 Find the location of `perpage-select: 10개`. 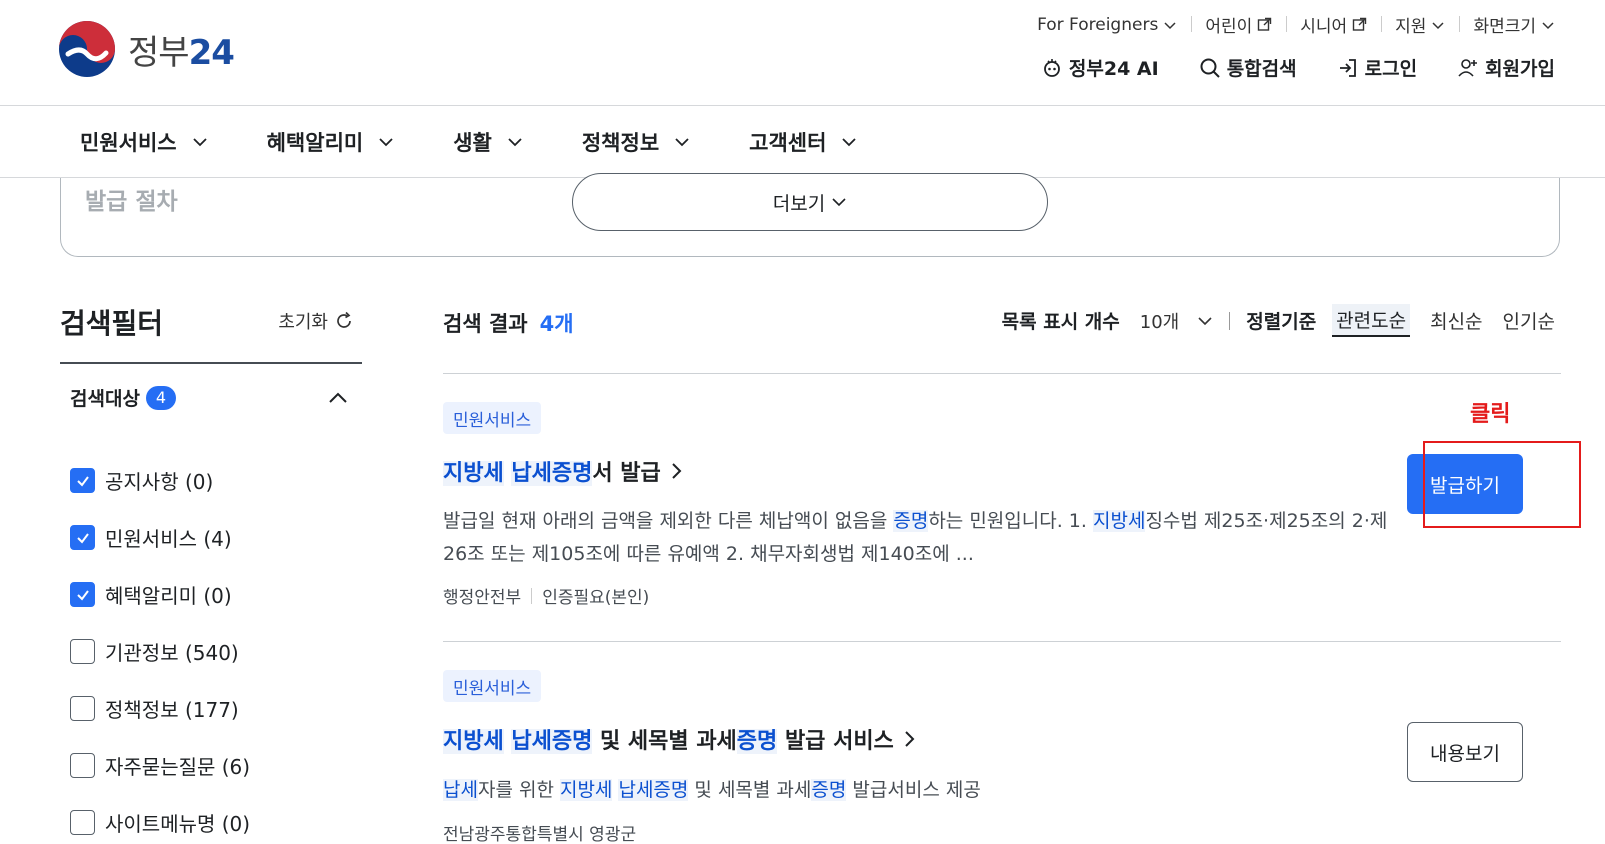

perpage-select: 10개 is located at coordinates (1176, 321).